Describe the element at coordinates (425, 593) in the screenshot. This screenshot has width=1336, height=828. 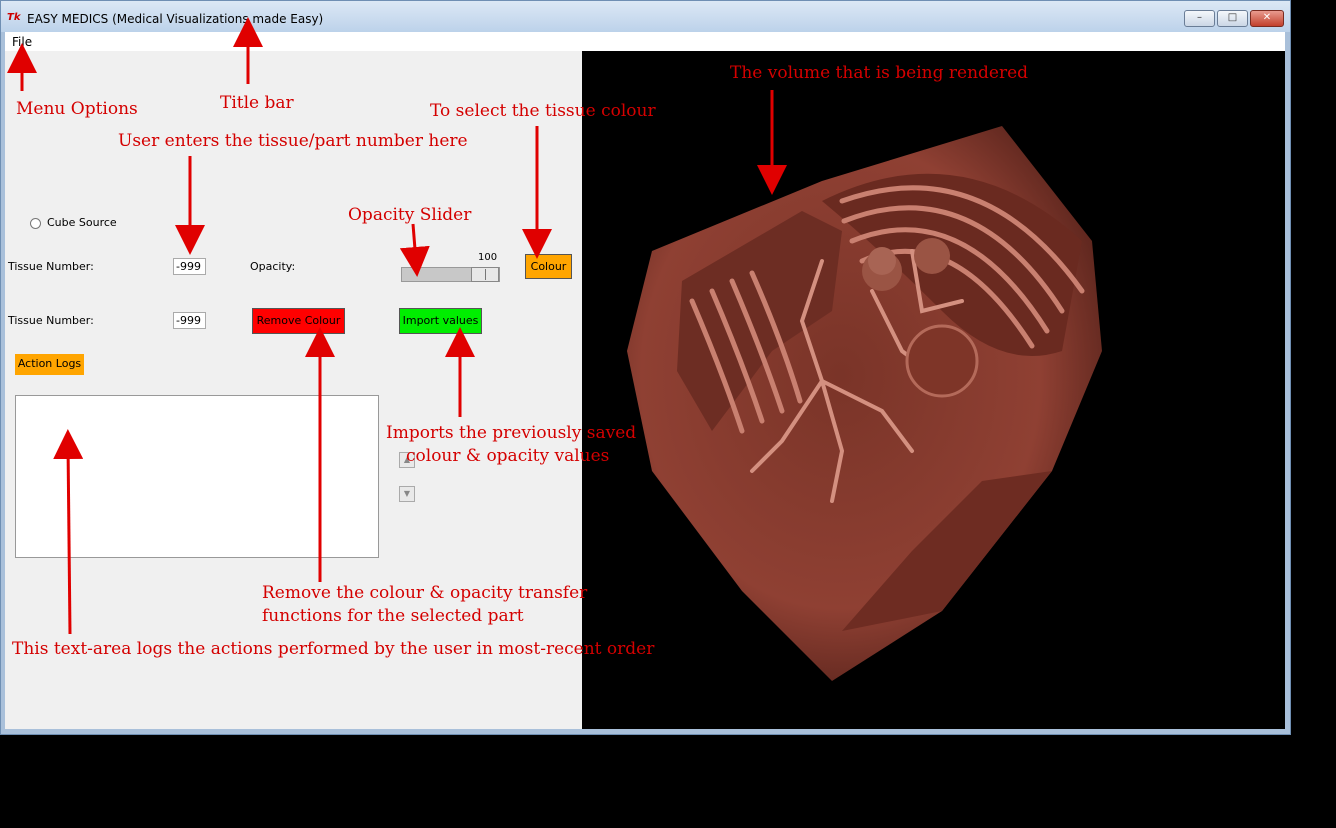
I see `annotation-remove-line1: Remove the colour & opacity transfer` at that location.